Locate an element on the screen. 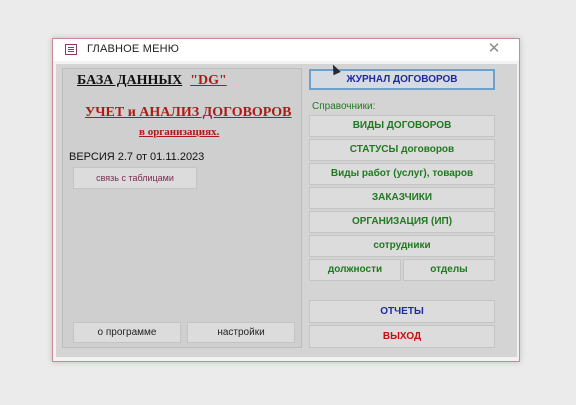 The width and height of the screenshot is (576, 405). exit-button: ВЫХОД is located at coordinates (402, 336).